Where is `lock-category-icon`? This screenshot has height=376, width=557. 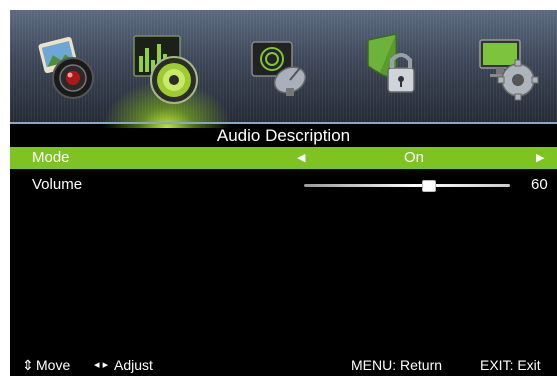 lock-category-icon is located at coordinates (395, 69).